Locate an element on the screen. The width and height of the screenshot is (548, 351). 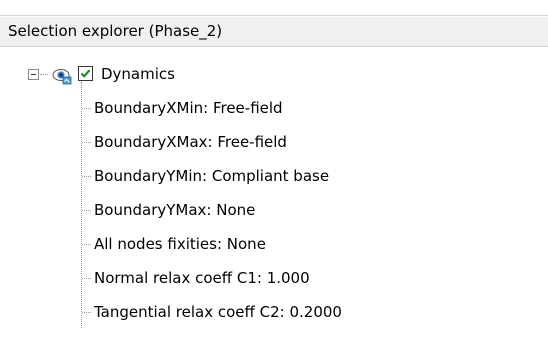
tree-root-dynamics: Dynamics is located at coordinates (274, 75).